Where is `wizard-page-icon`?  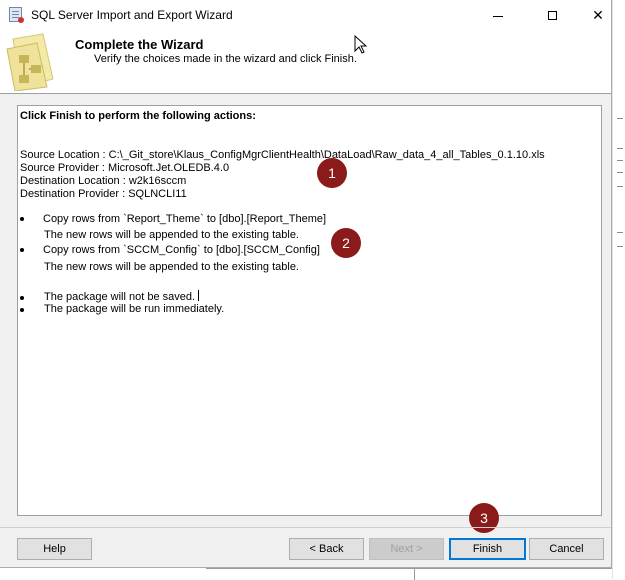 wizard-page-icon is located at coordinates (31, 61).